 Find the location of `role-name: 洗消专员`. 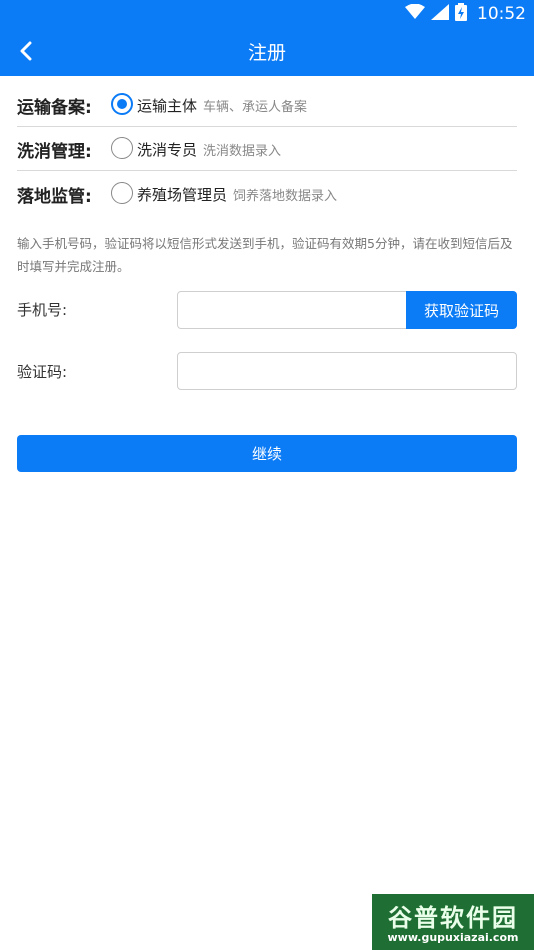

role-name: 洗消专员 is located at coordinates (167, 150).